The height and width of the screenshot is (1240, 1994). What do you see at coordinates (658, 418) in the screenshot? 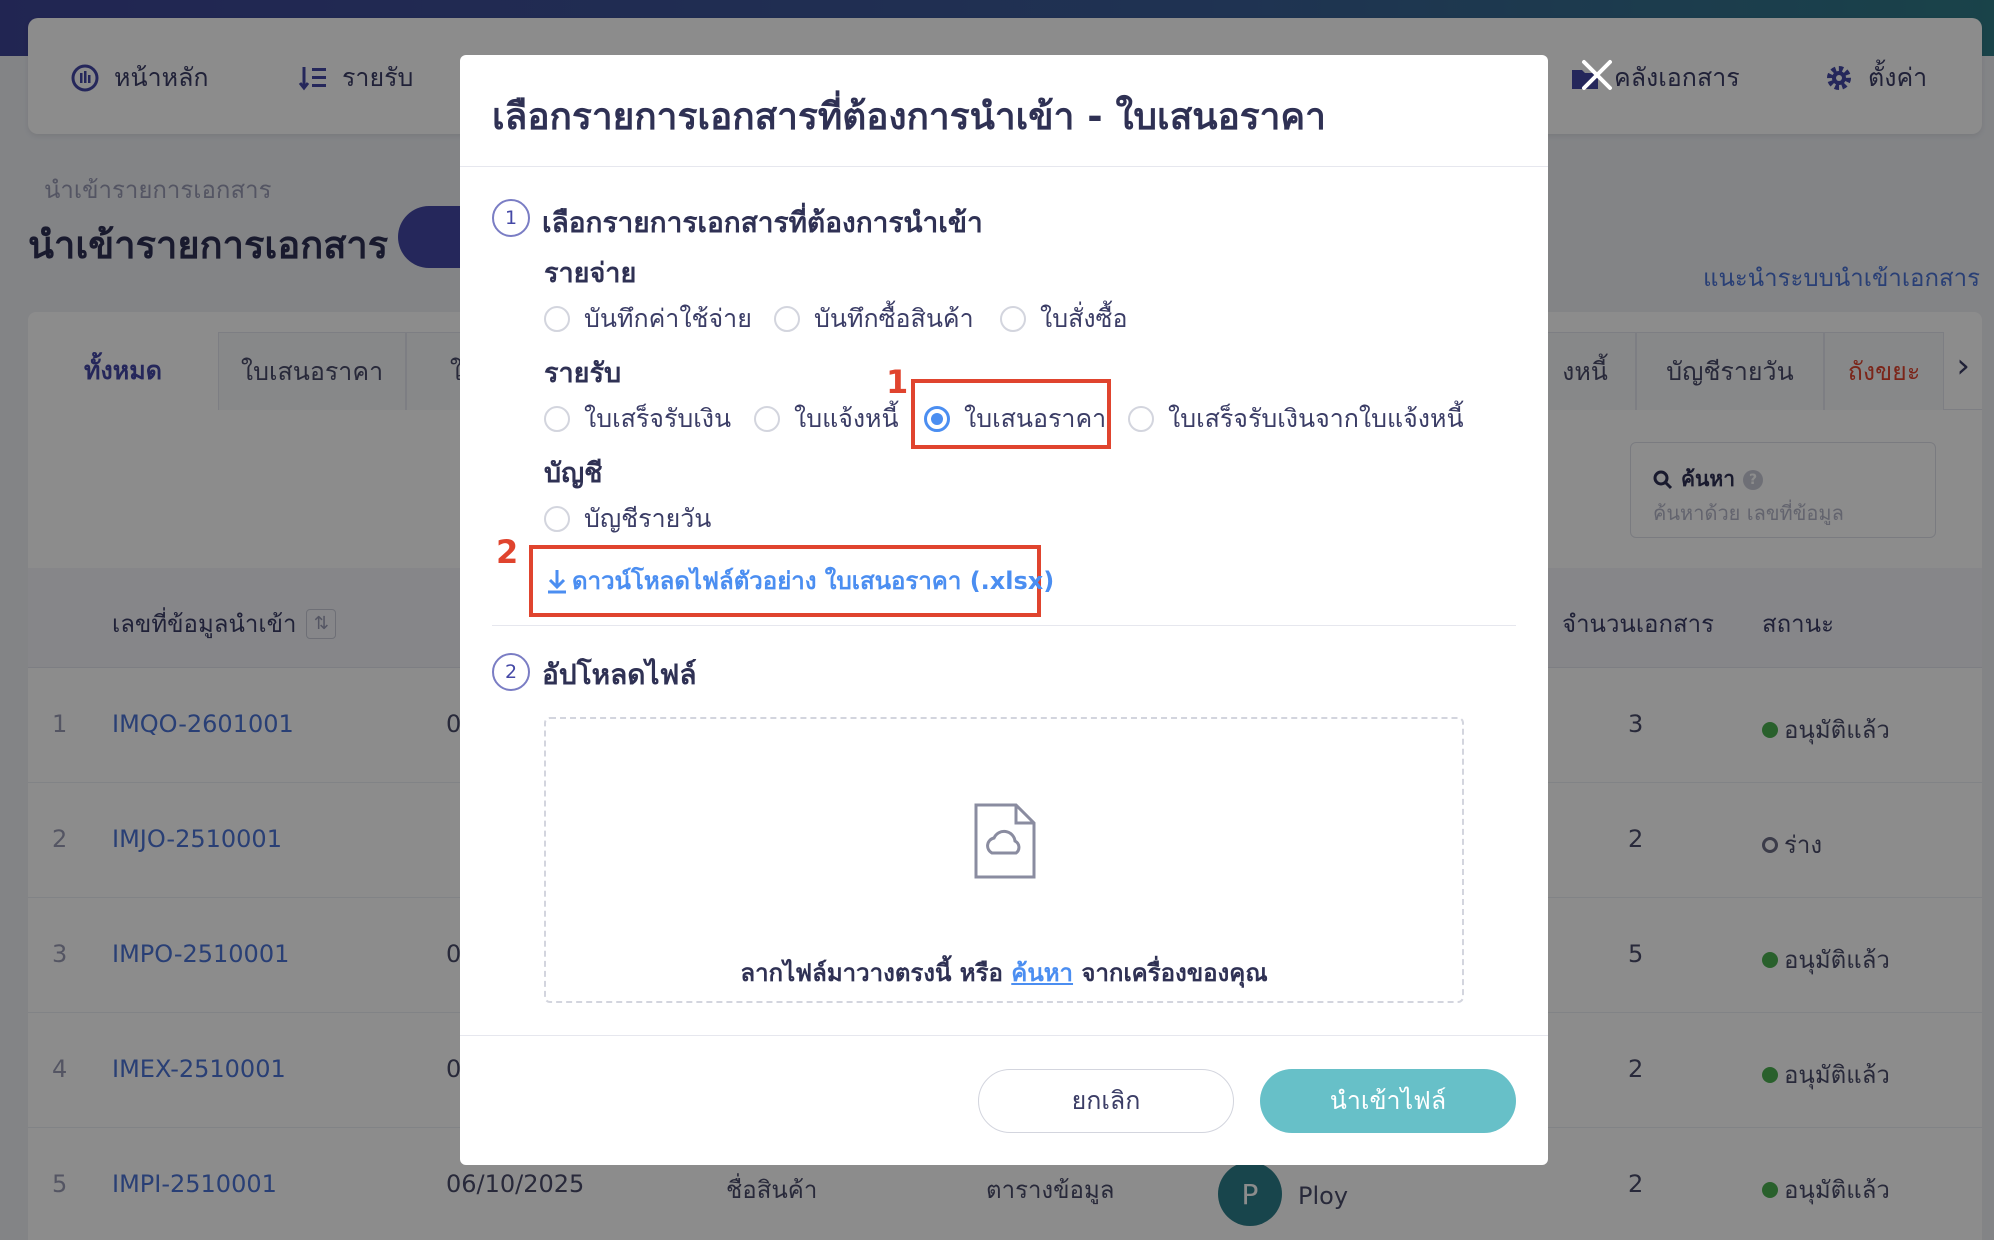
I see `radio-label: ใบเสร็จรับเงิน` at bounding box center [658, 418].